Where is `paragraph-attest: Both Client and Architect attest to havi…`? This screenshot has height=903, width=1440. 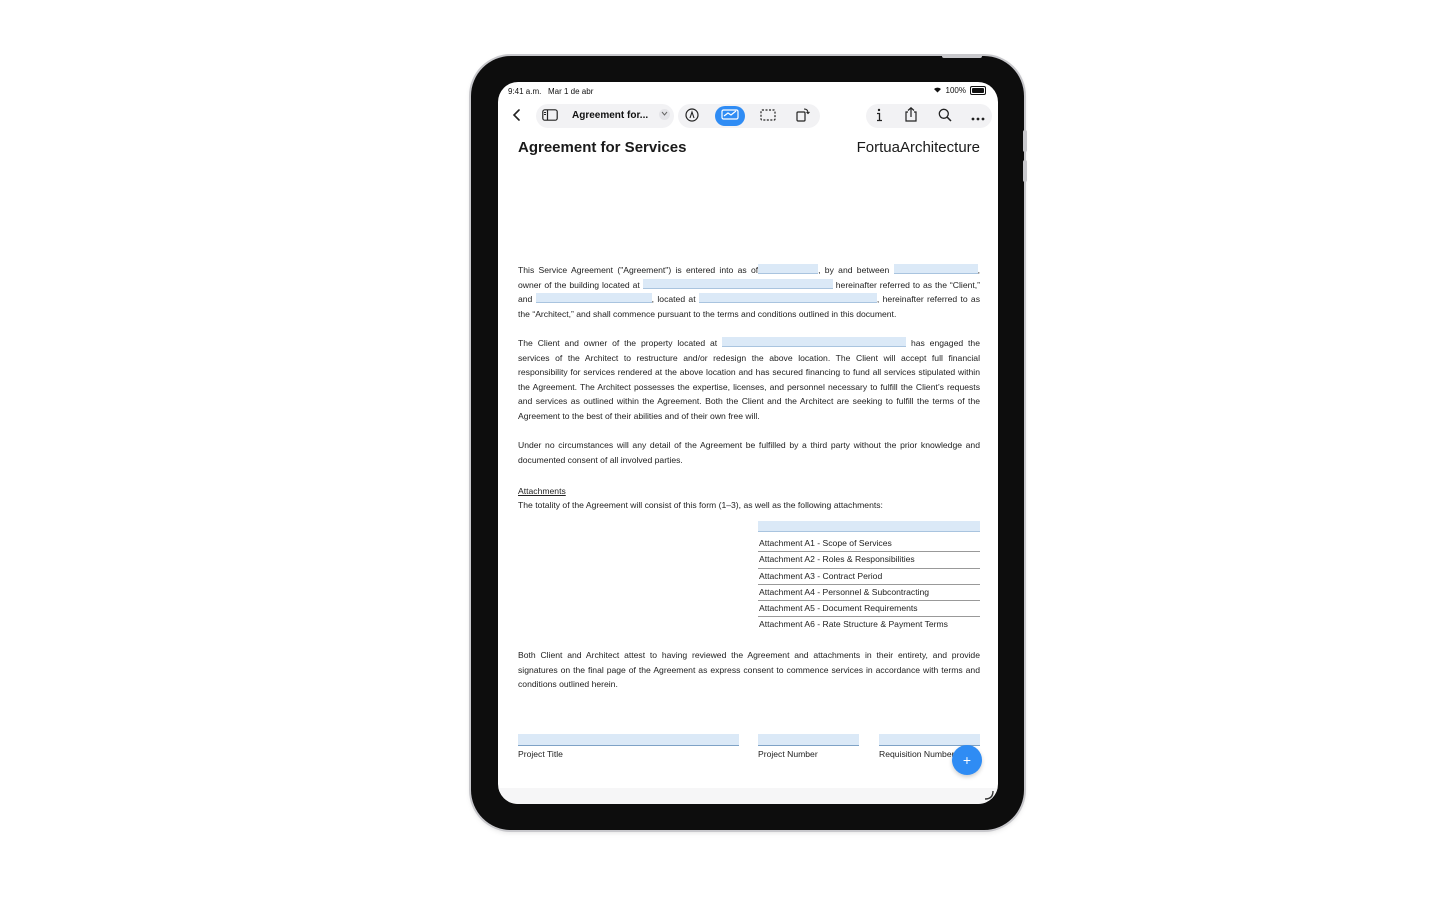
paragraph-attest: Both Client and Architect attest to havi… is located at coordinates (749, 670).